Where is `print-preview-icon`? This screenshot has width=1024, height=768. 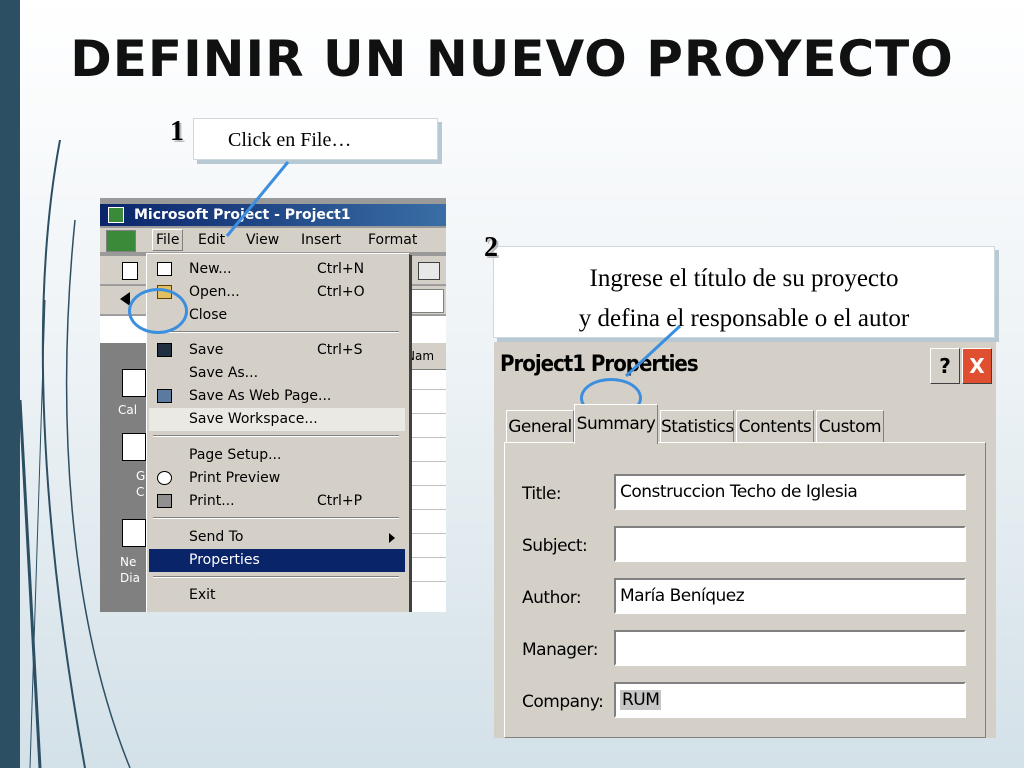
print-preview-icon is located at coordinates (164, 478).